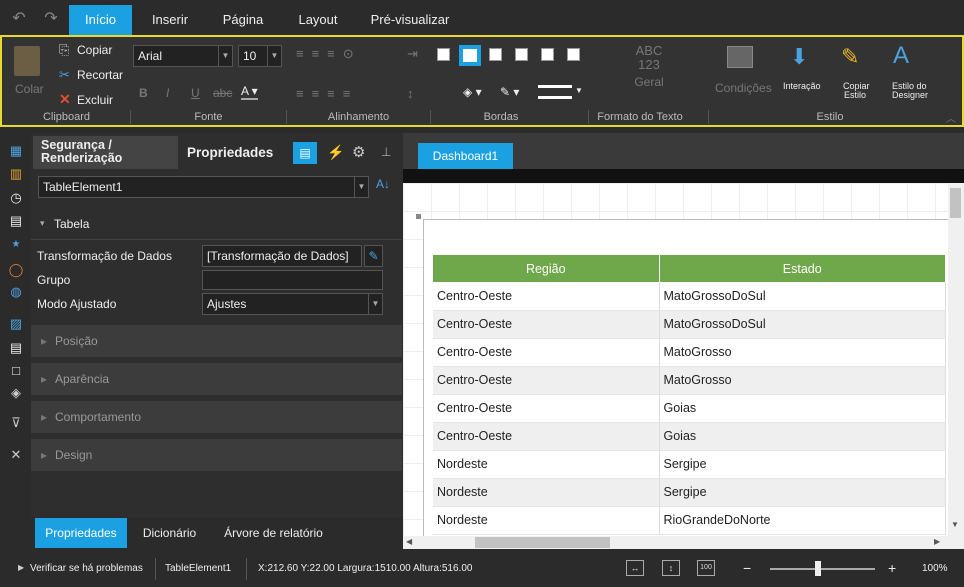 The height and width of the screenshot is (587, 964). What do you see at coordinates (937, 541) in the screenshot?
I see `scroll-right-icon: ▶` at bounding box center [937, 541].